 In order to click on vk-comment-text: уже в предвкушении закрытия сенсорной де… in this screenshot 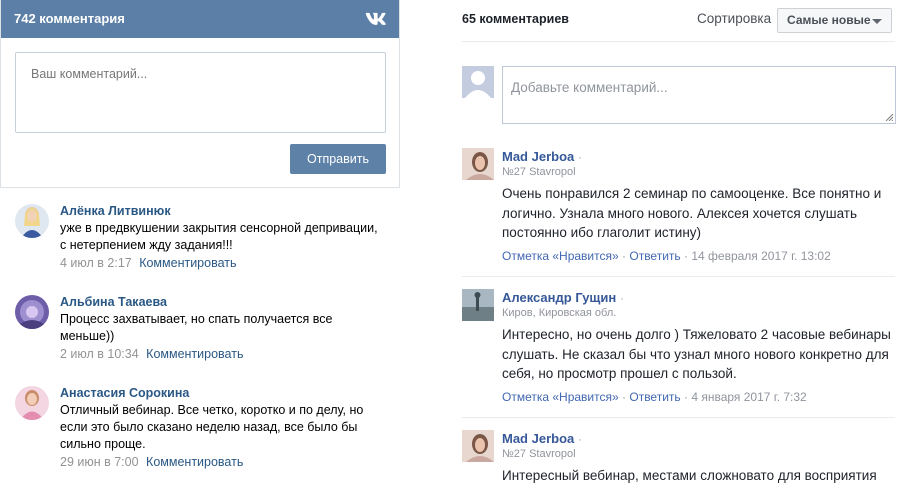, I will do `click(219, 236)`.